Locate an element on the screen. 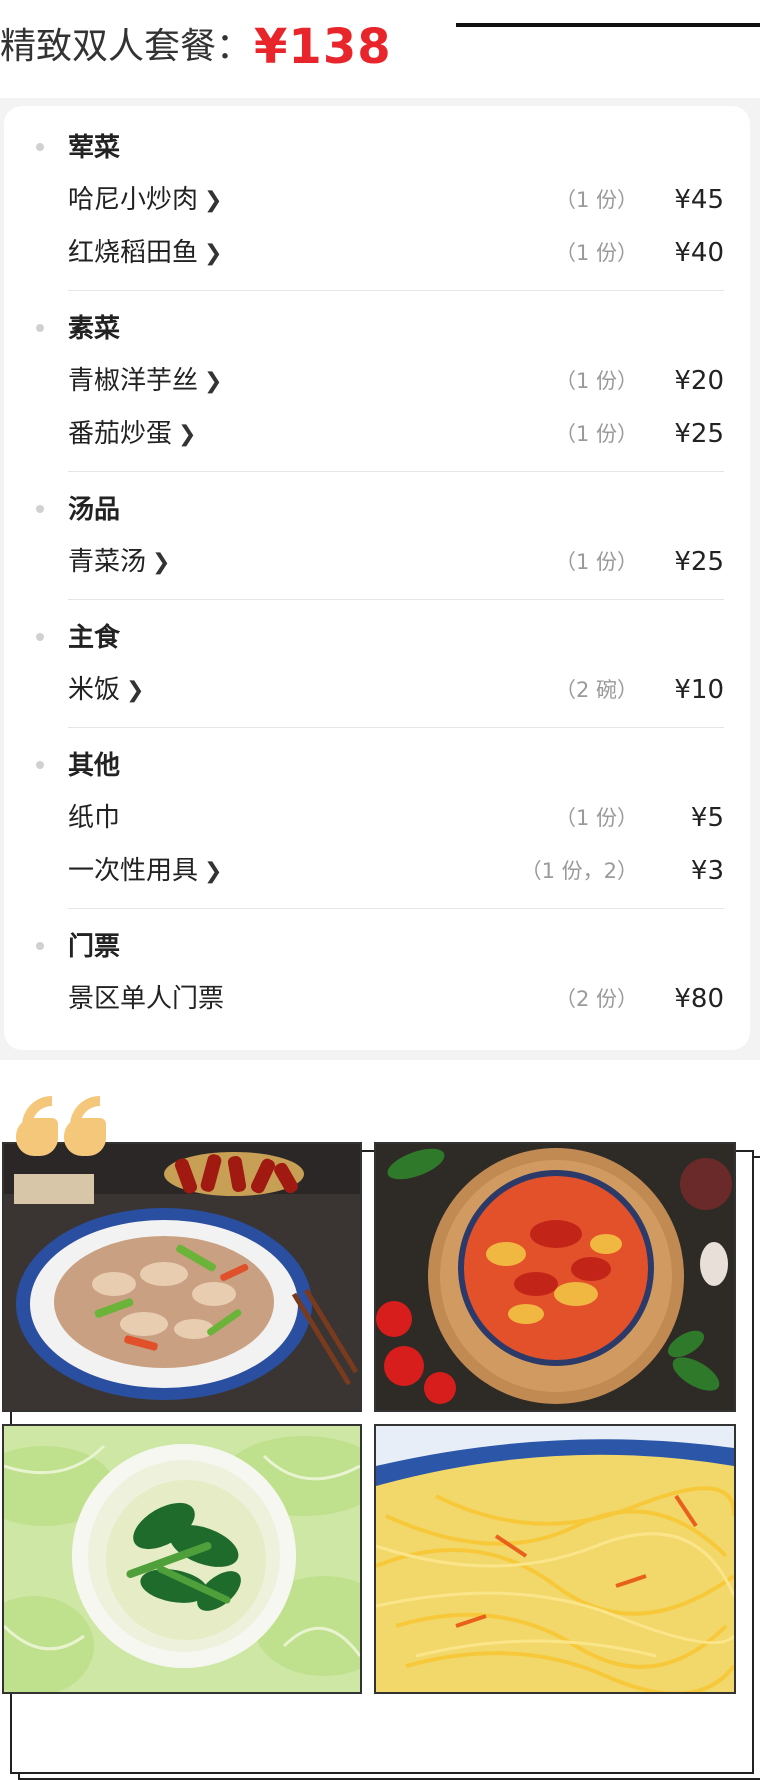 Image resolution: width=760 pixels, height=1780 pixels. menu-section: 其他纸巾 （1 份） ¥5 一次性用具 ❯ （1 份，2） ¥3 is located at coordinates (377, 818).